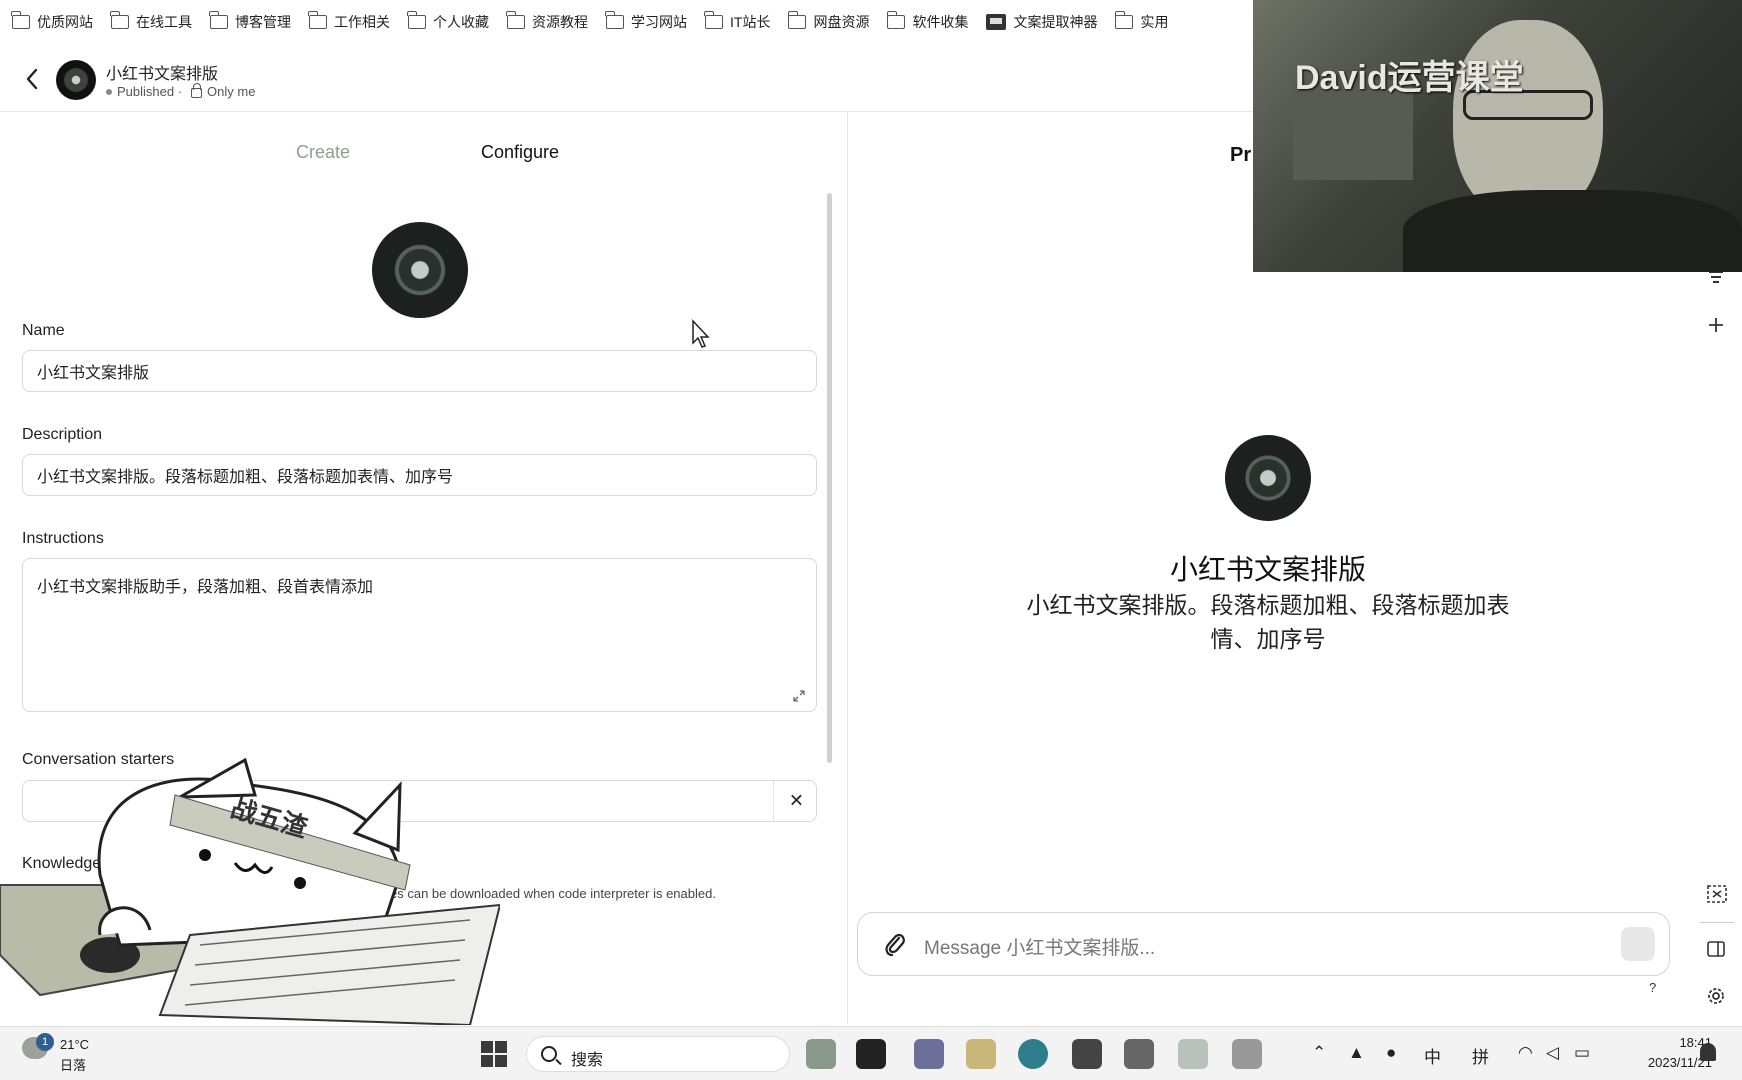 Image resolution: width=1742 pixels, height=1080 pixels. What do you see at coordinates (625, 80) in the screenshot?
I see `gpt-header: 小红书文案排版 Published · Only me` at bounding box center [625, 80].